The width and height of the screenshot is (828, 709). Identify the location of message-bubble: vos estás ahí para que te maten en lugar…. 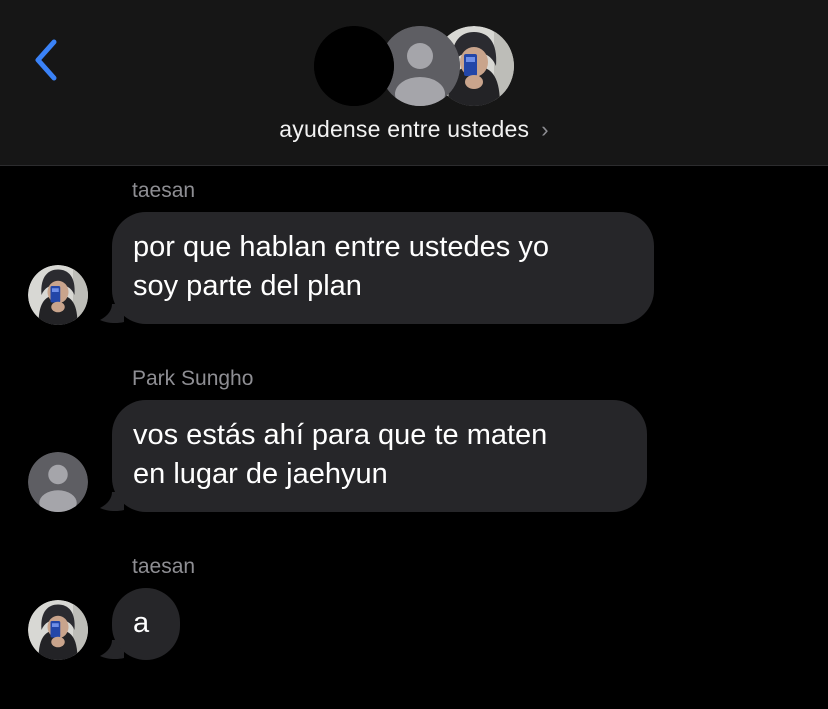
(379, 456).